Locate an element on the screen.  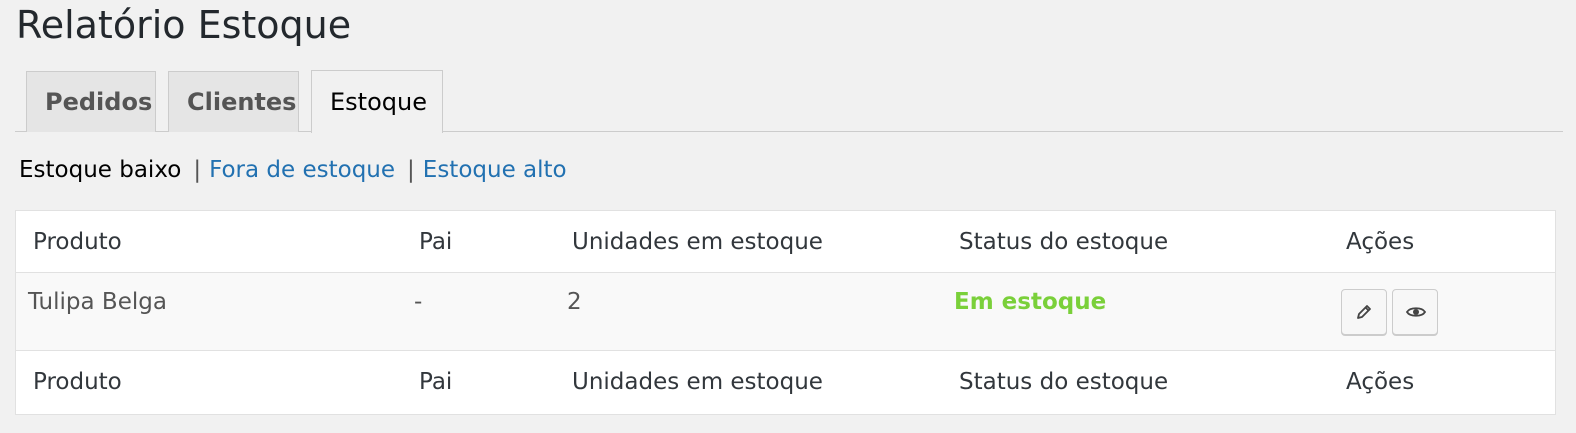
eye-icon is located at coordinates (1416, 312).